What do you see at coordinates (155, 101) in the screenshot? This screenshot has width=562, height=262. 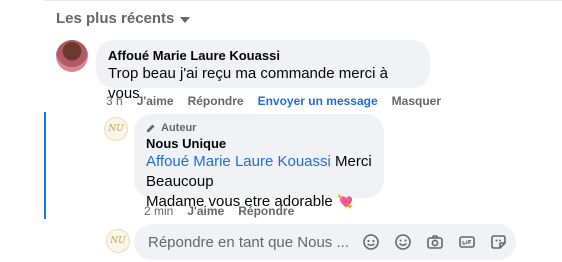 I see `like-button: J'aime` at bounding box center [155, 101].